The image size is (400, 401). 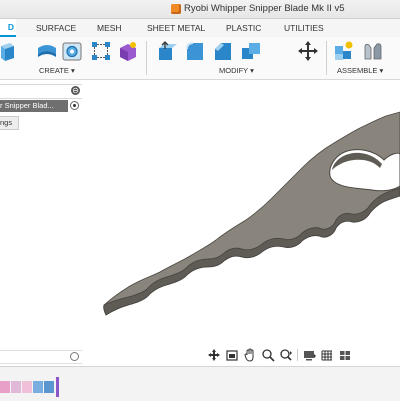 I want to click on document-title: Ryobi Whipper Snipper Blade Mk II v5, so click(x=264, y=8).